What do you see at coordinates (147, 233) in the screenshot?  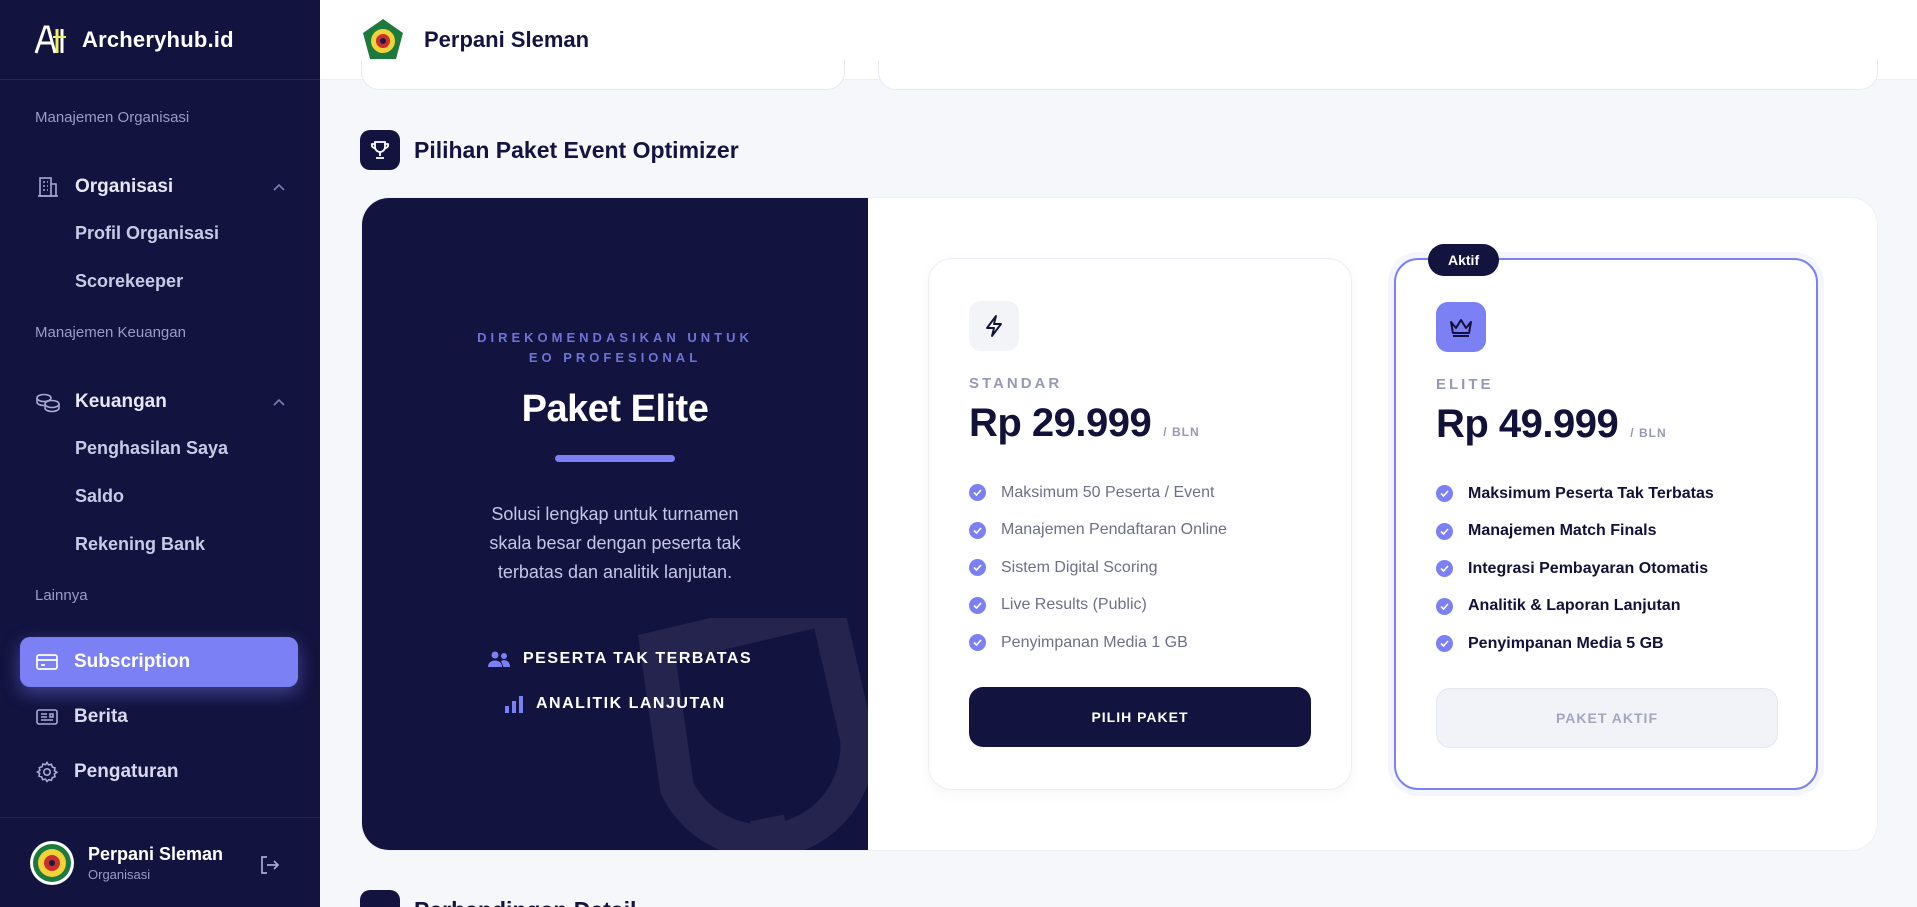 I see `sidebar-item-profil-organisasi: Profil Organisasi` at bounding box center [147, 233].